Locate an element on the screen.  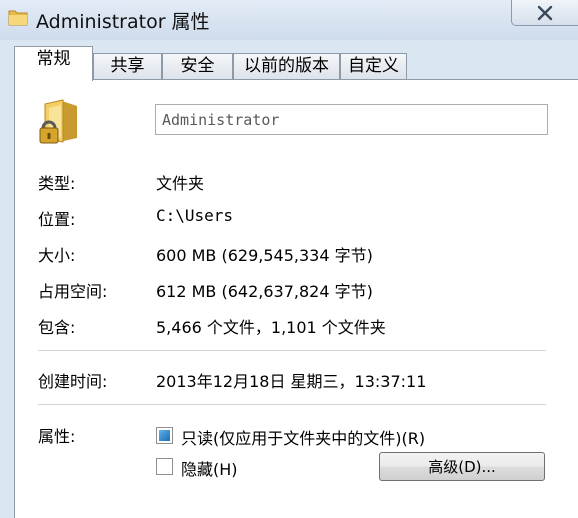
size-value: 600 MB (629,545,334 字节) is located at coordinates (264, 255).